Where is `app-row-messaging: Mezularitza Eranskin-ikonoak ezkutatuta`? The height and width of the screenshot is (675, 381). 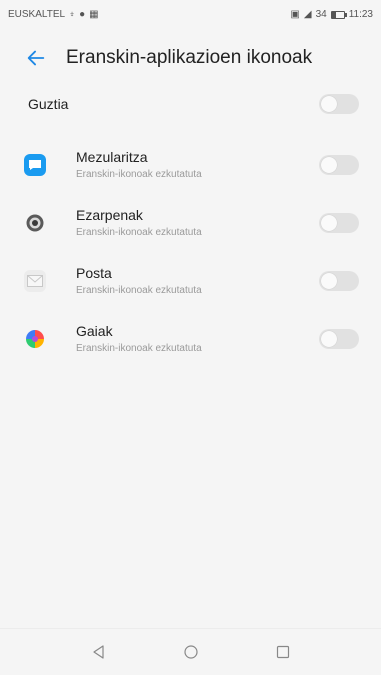
app-row-messaging: Mezularitza Eranskin-ikonoak ezkutatuta is located at coordinates (190, 165).